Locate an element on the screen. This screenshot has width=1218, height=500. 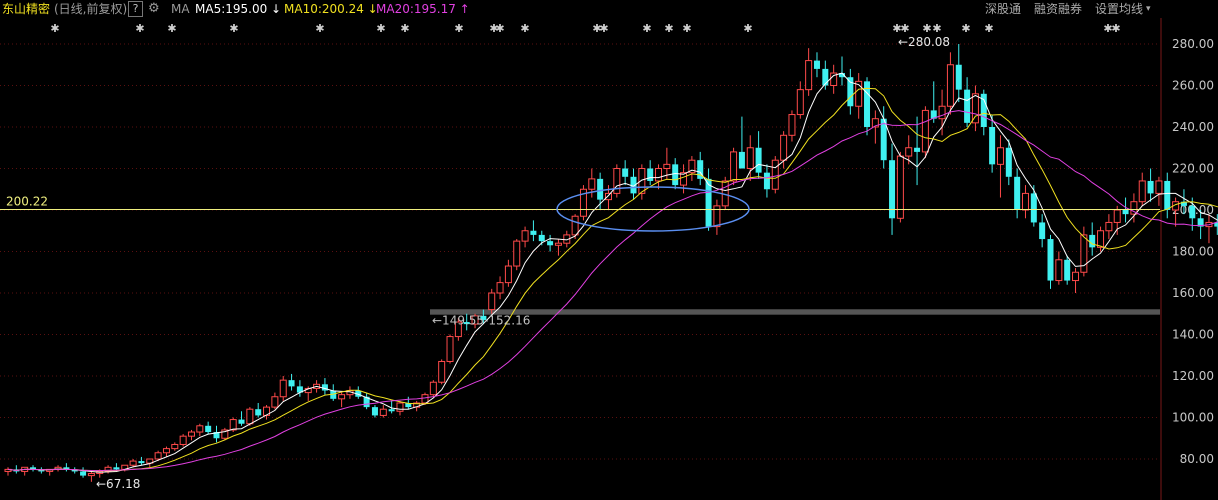
y-tick-label: 220.00 is located at coordinates (1193, 169).